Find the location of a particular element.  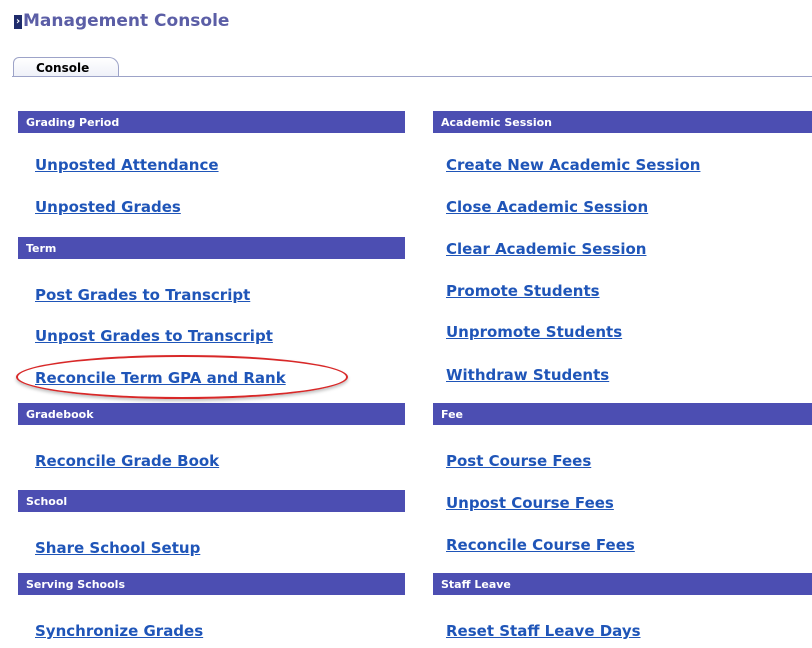

link-post-grades-to-transcript: Post Grades to Transcript is located at coordinates (142, 295).